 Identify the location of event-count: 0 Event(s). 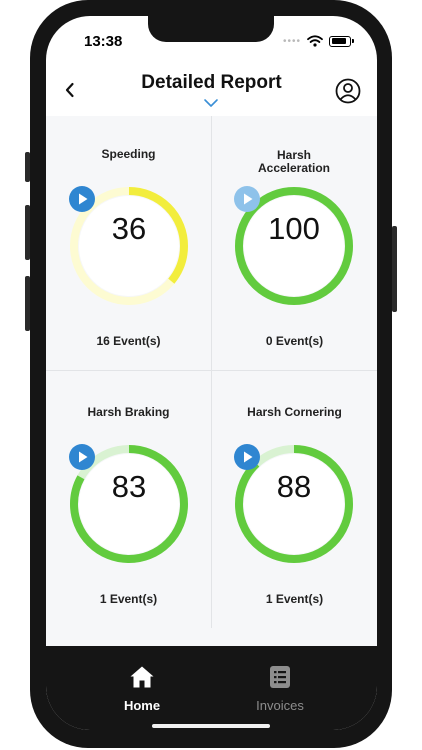
(294, 341).